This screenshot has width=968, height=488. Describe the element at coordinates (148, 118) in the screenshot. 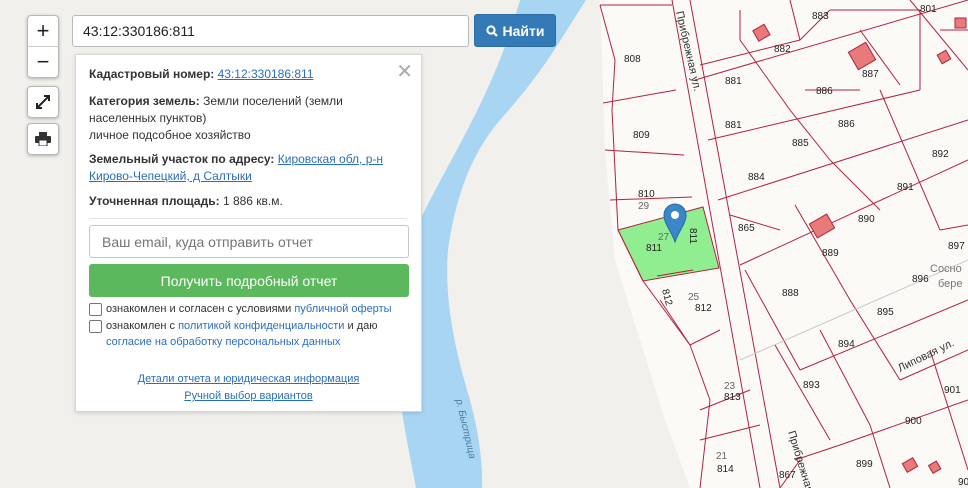

I see `land-category-value-2: населенных пунктов)` at that location.